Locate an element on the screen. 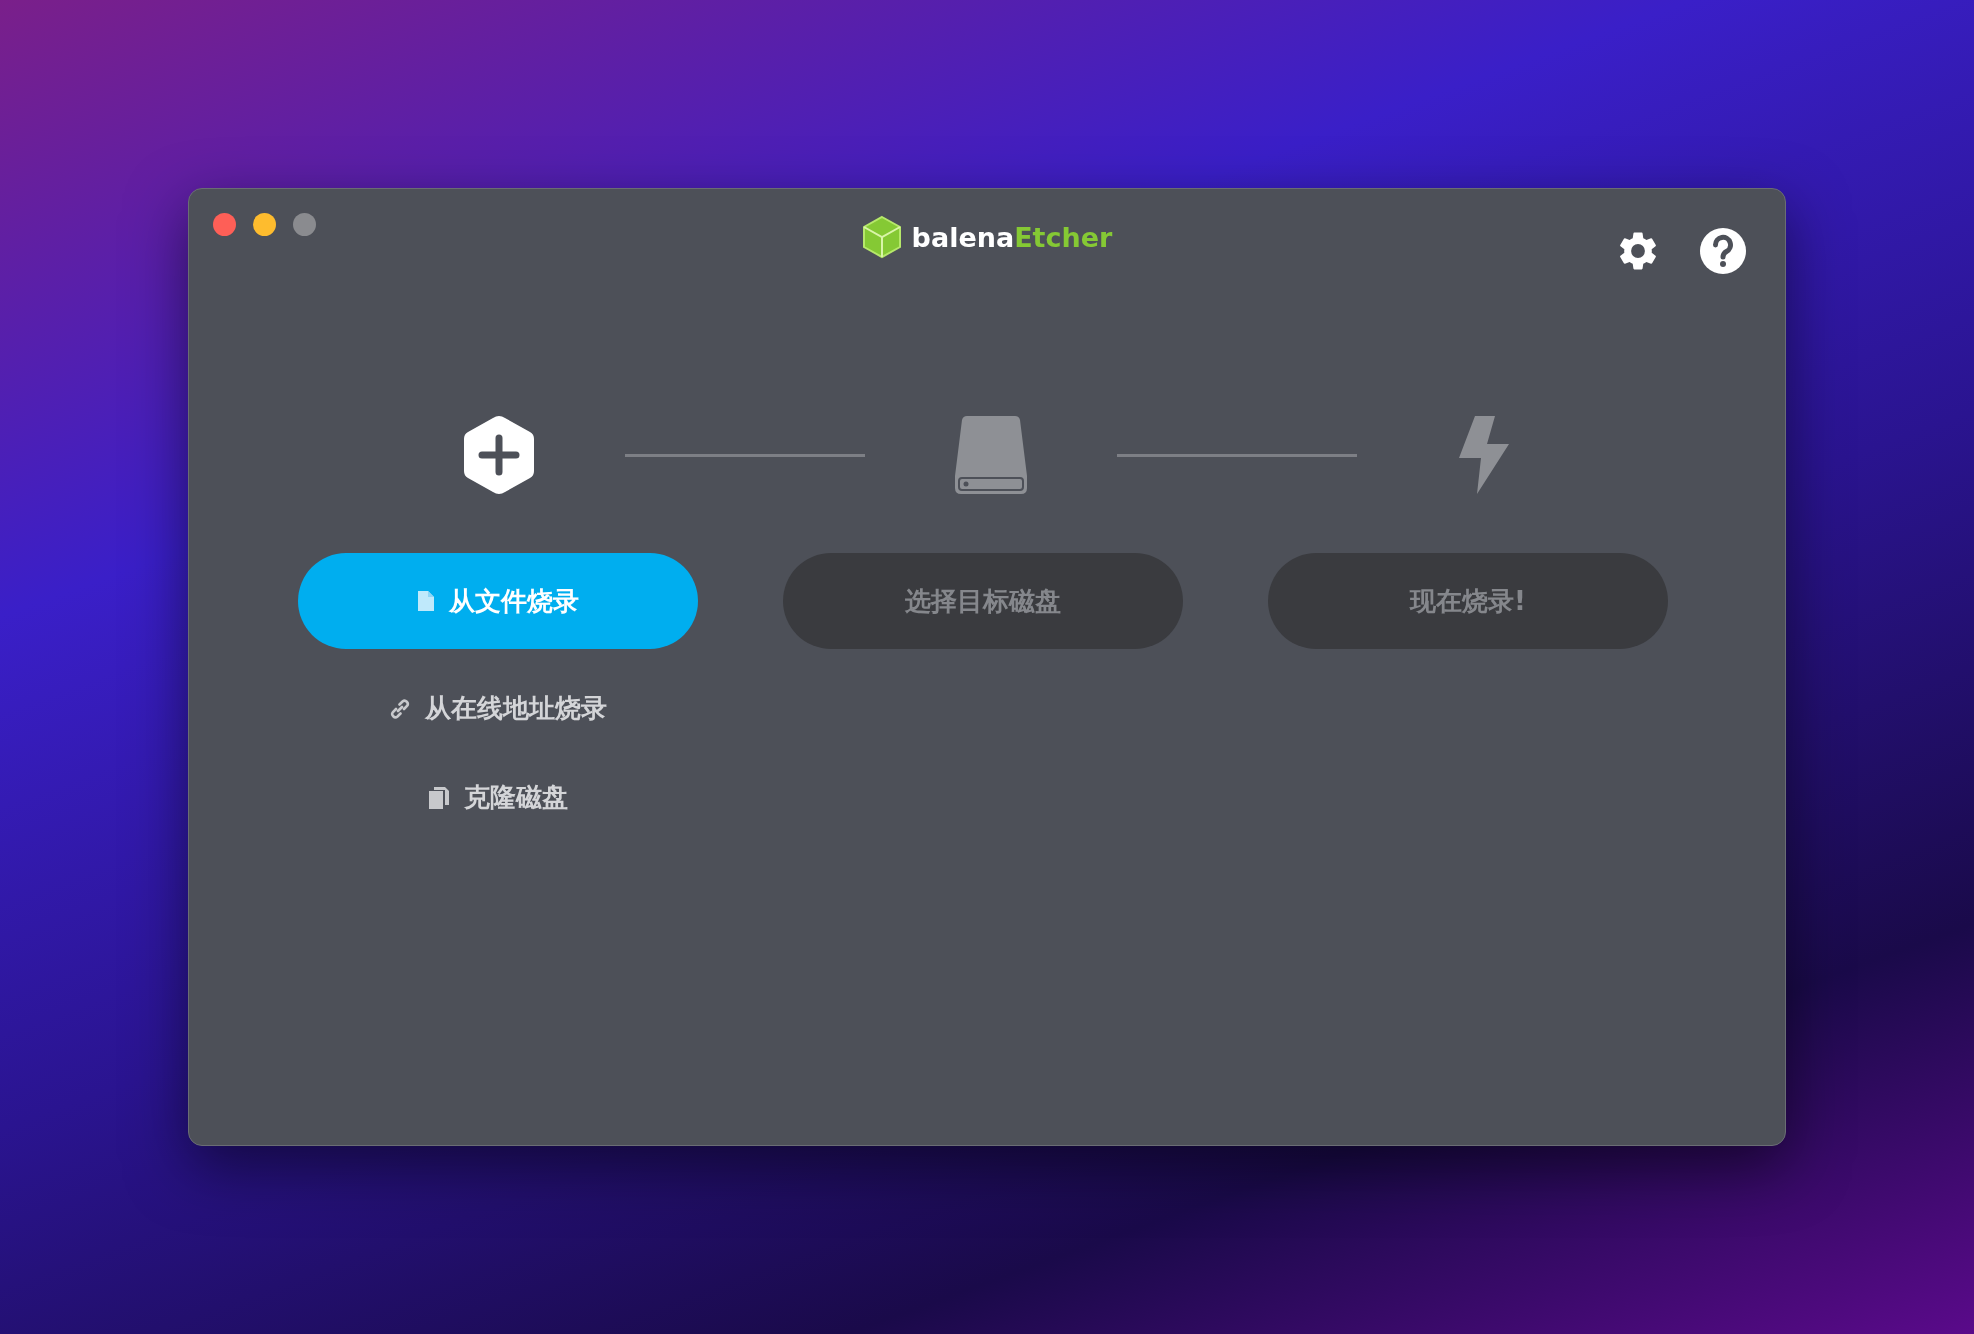 Image resolution: width=1974 pixels, height=1334 pixels. link-icon is located at coordinates (400, 708).